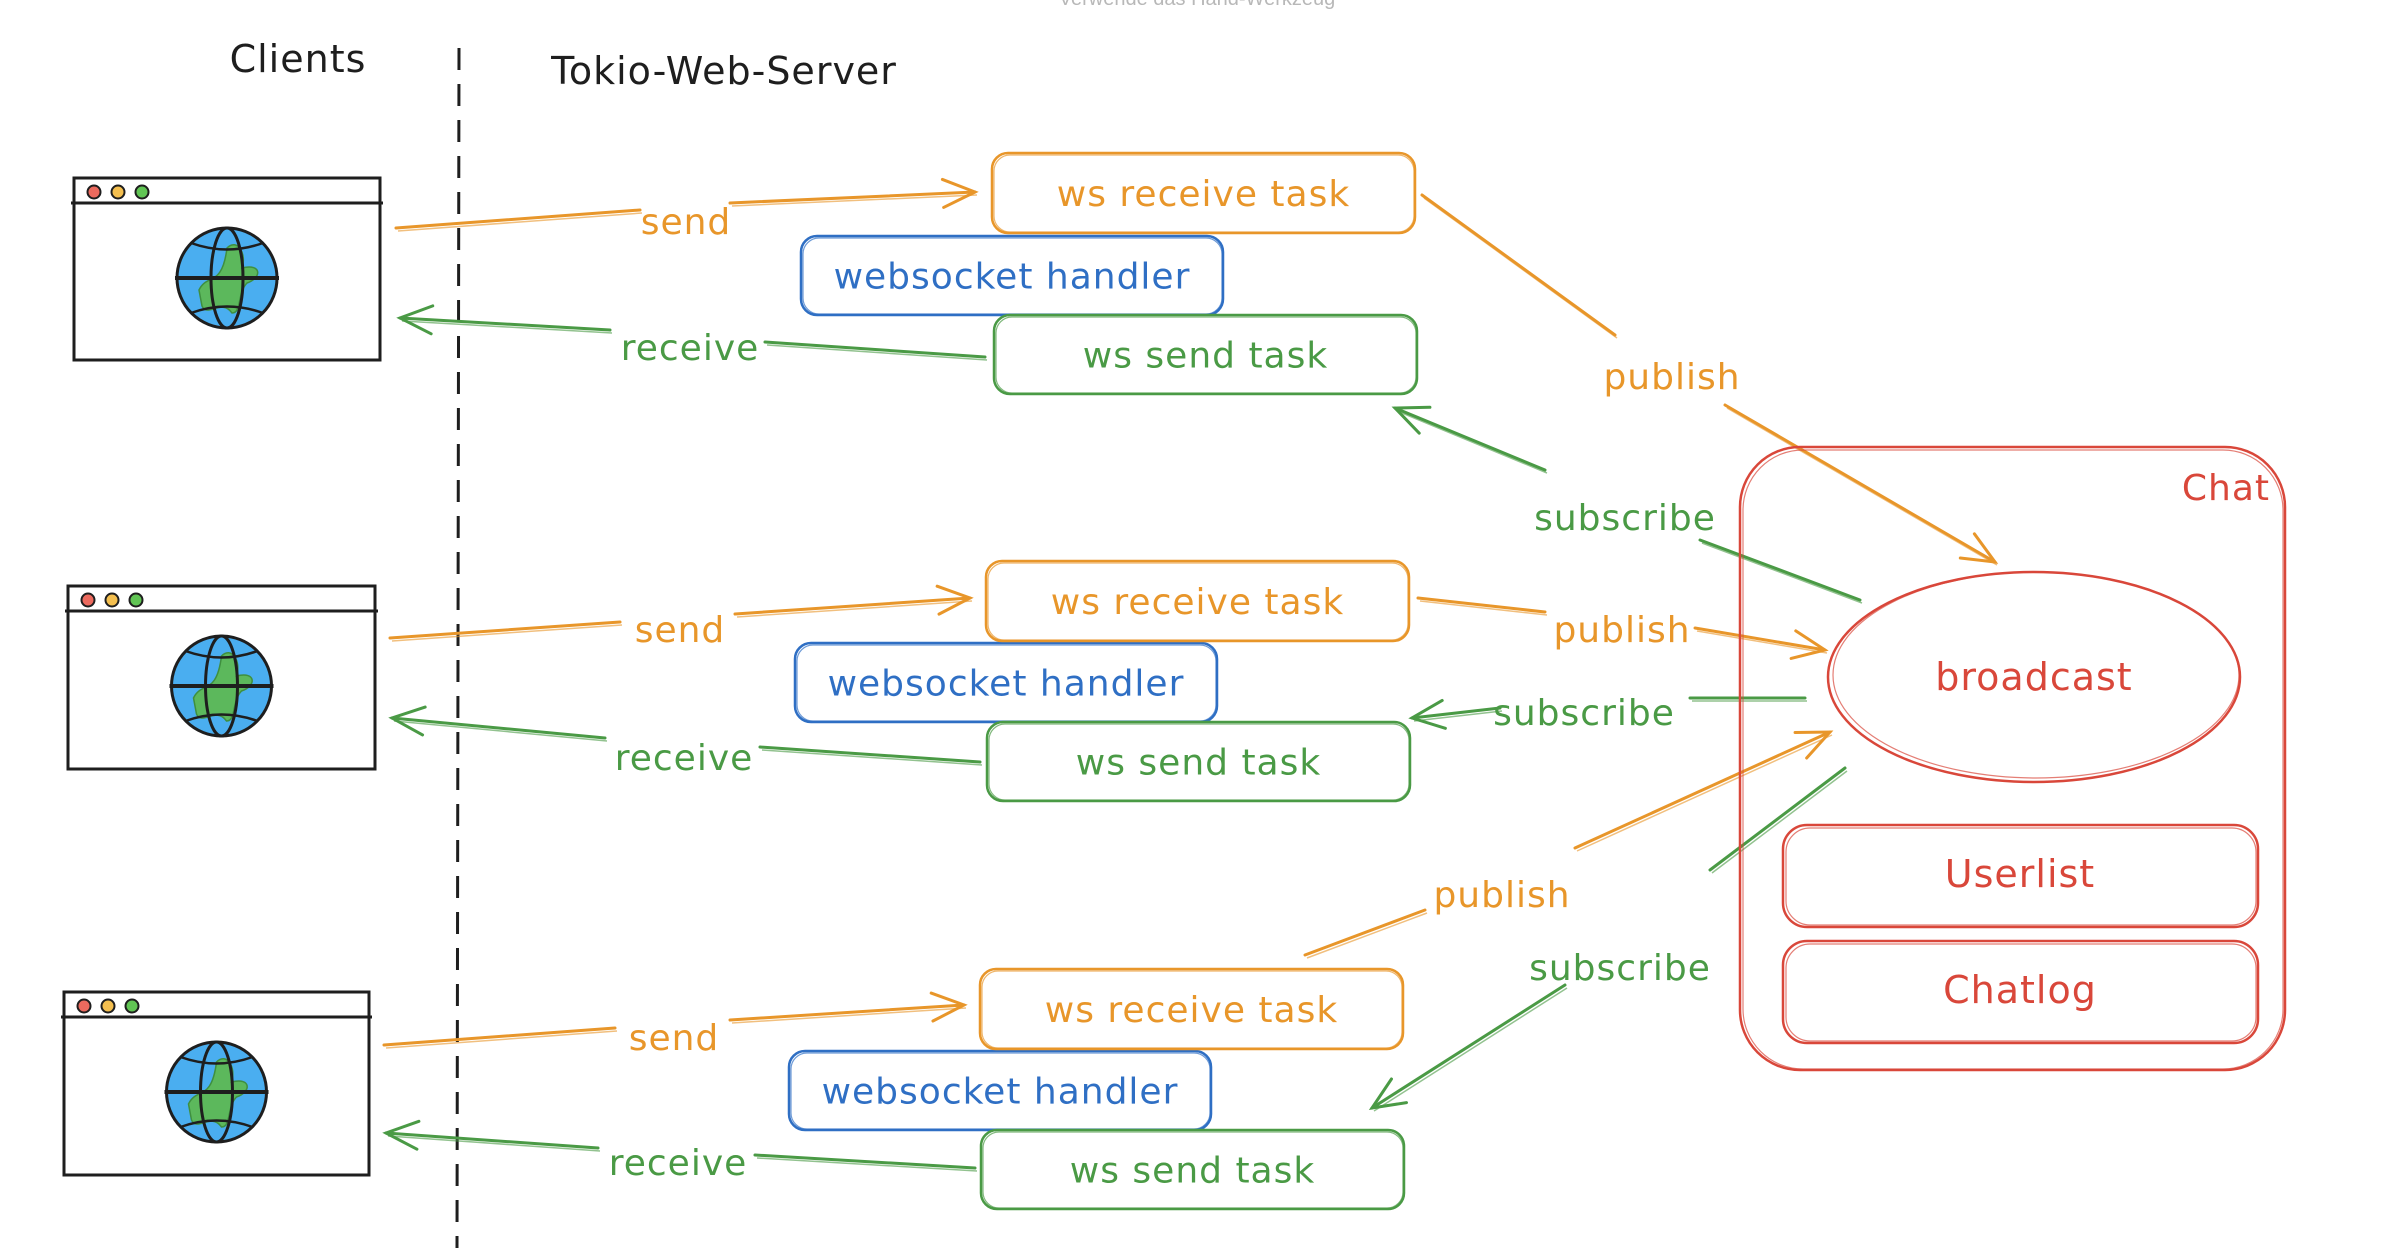  I want to click on clients-header: Clients, so click(298, 59).